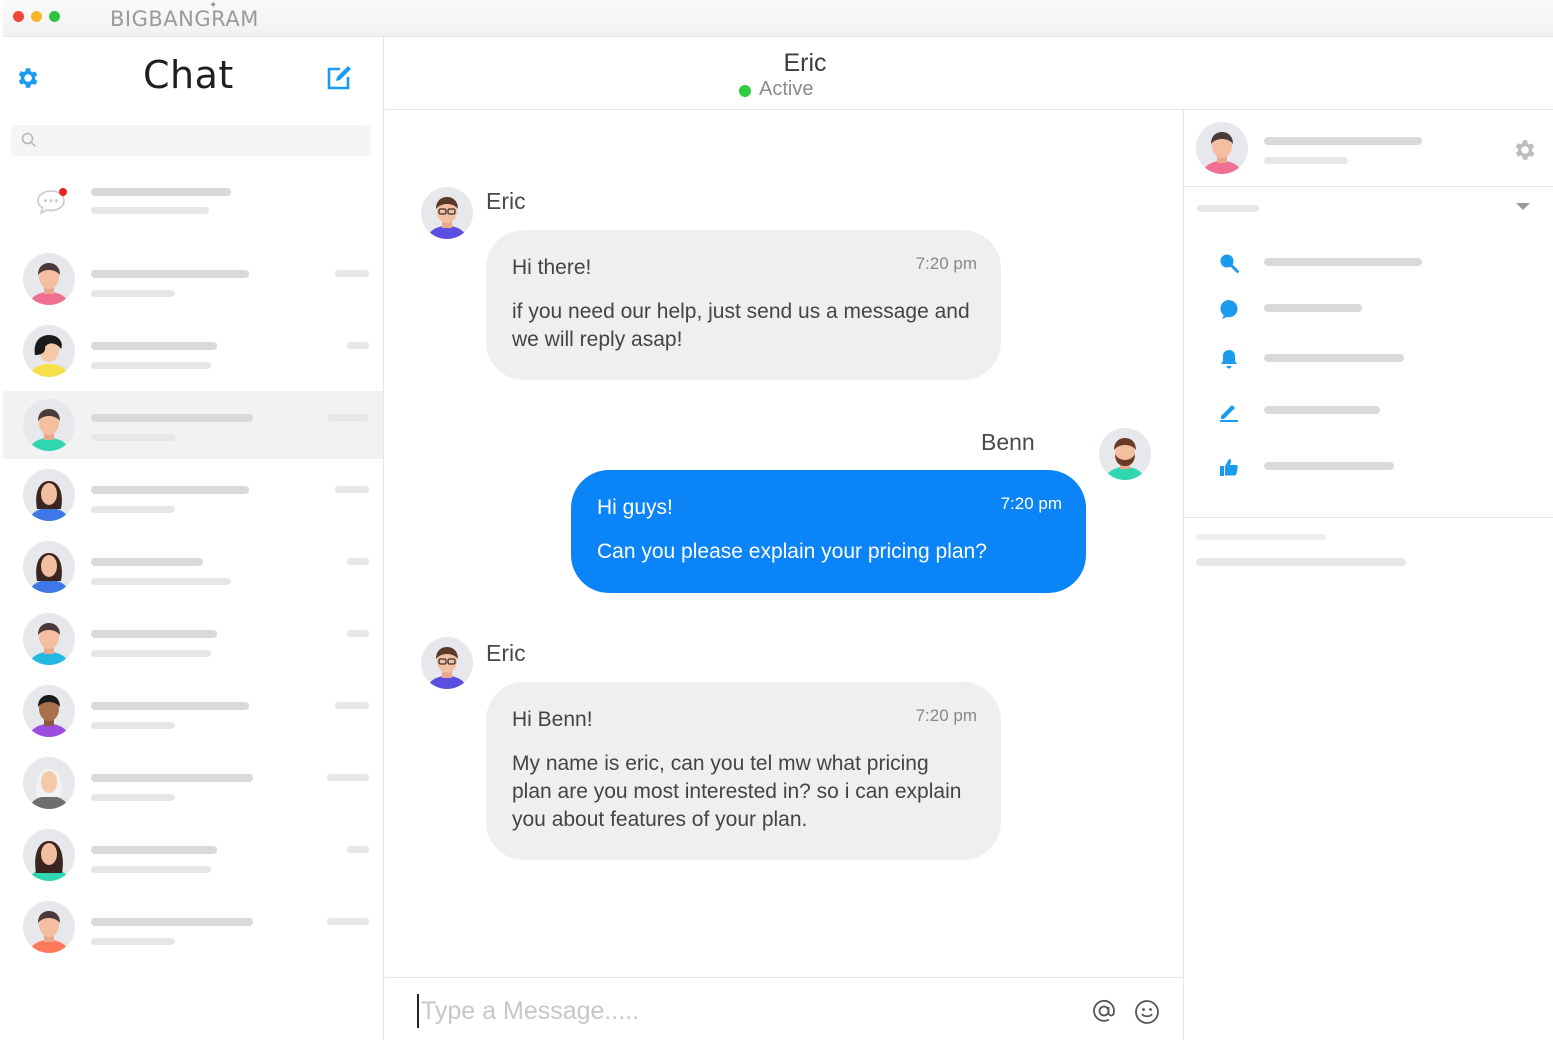 The height and width of the screenshot is (1055, 1553). What do you see at coordinates (188, 75) in the screenshot?
I see `sidebar-title: Chat` at bounding box center [188, 75].